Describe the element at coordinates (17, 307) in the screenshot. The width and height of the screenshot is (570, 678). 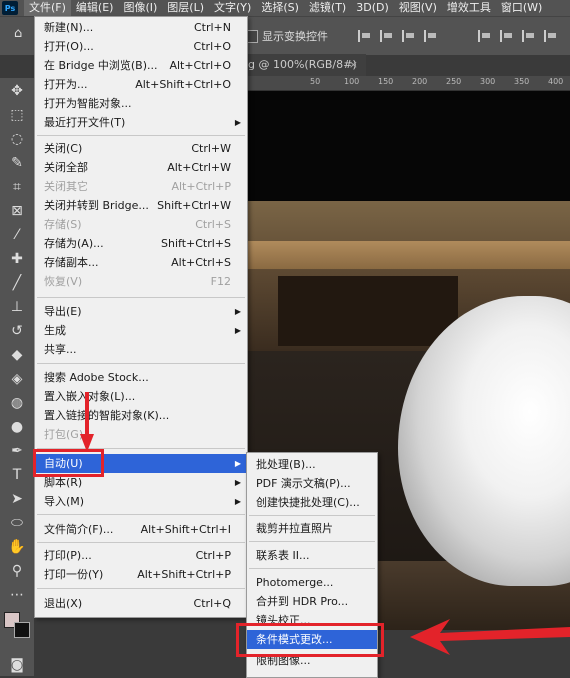
I see `stamp-tool-icon: ⊥` at that location.